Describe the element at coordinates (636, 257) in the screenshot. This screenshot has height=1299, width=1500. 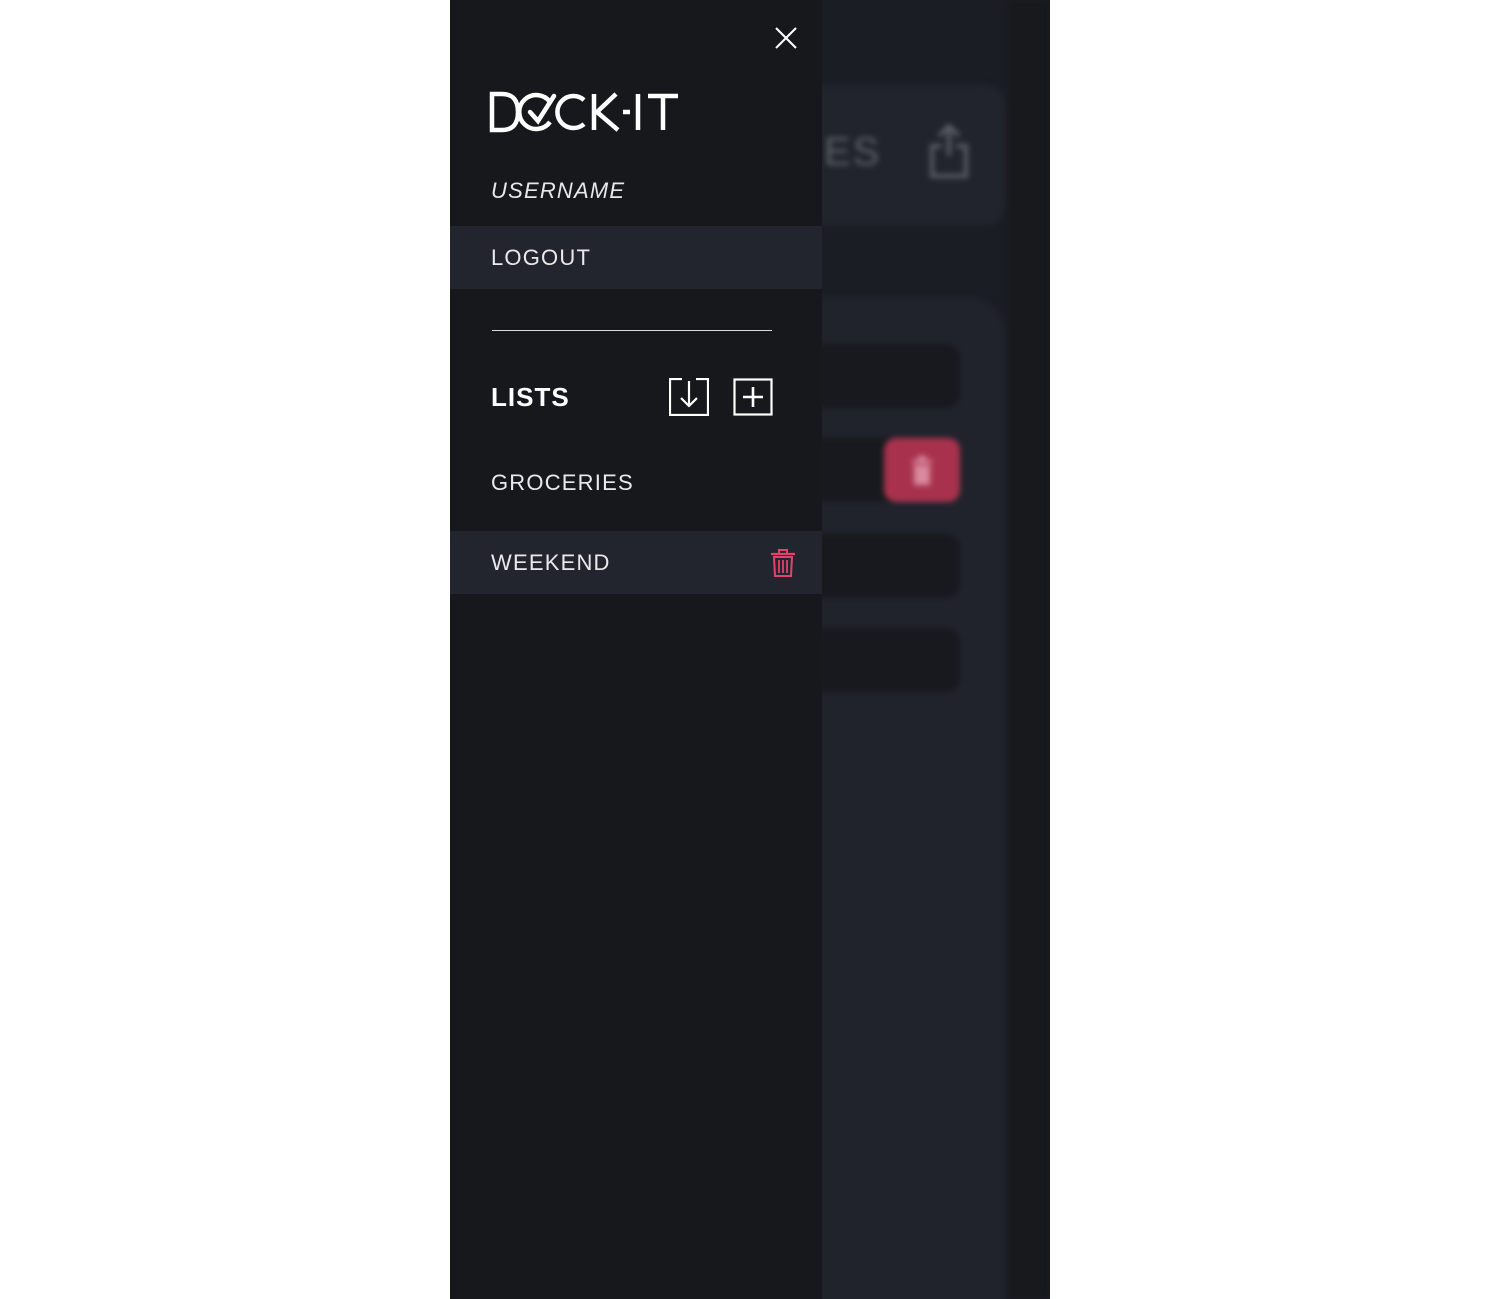
I see `logout-button: LOGOUT` at that location.